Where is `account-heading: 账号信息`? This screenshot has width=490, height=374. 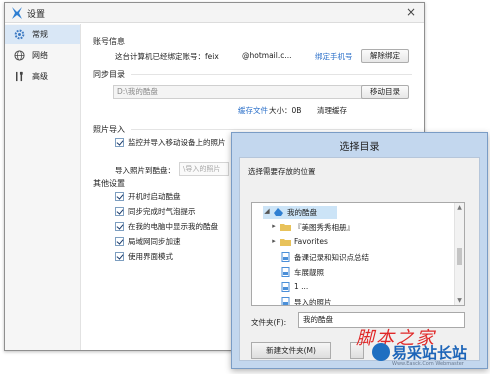
account-heading: 账号信息 is located at coordinates (109, 41).